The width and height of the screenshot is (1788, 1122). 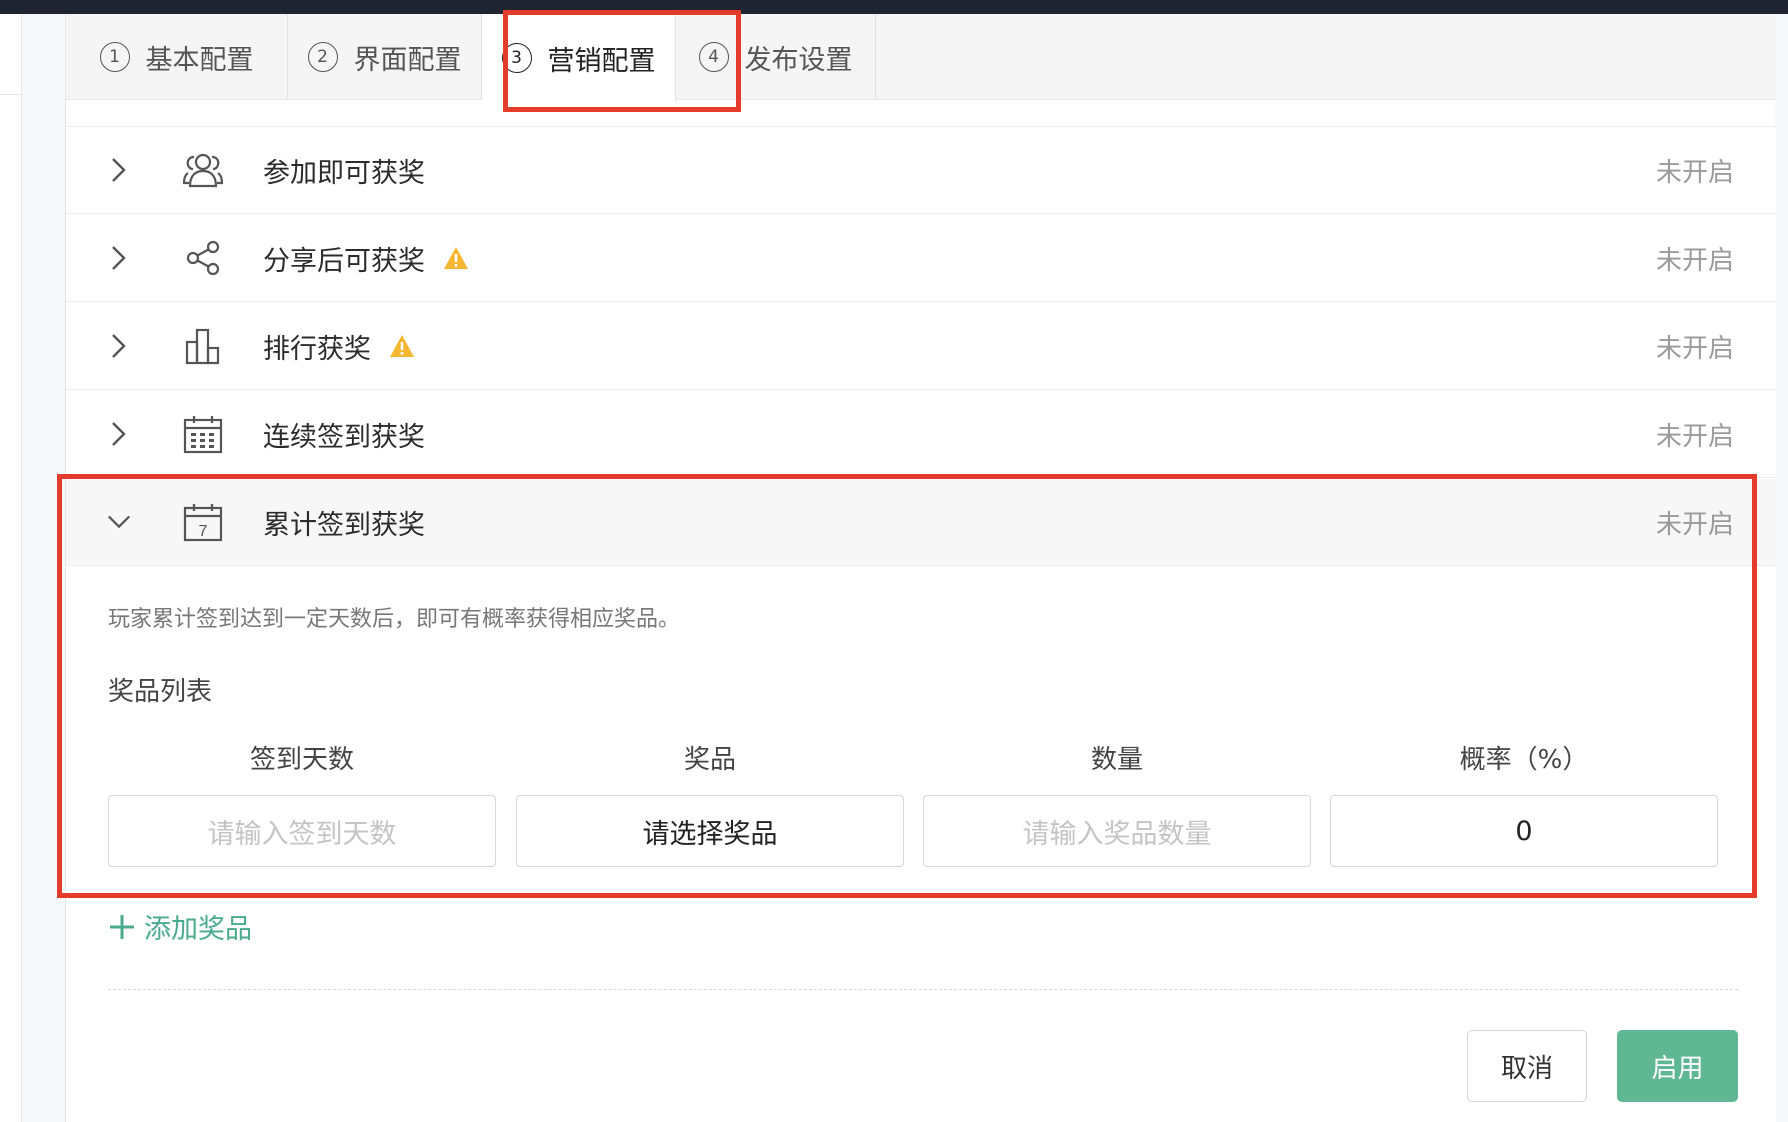 I want to click on reward-title: 分享后可获奖, so click(x=366, y=258).